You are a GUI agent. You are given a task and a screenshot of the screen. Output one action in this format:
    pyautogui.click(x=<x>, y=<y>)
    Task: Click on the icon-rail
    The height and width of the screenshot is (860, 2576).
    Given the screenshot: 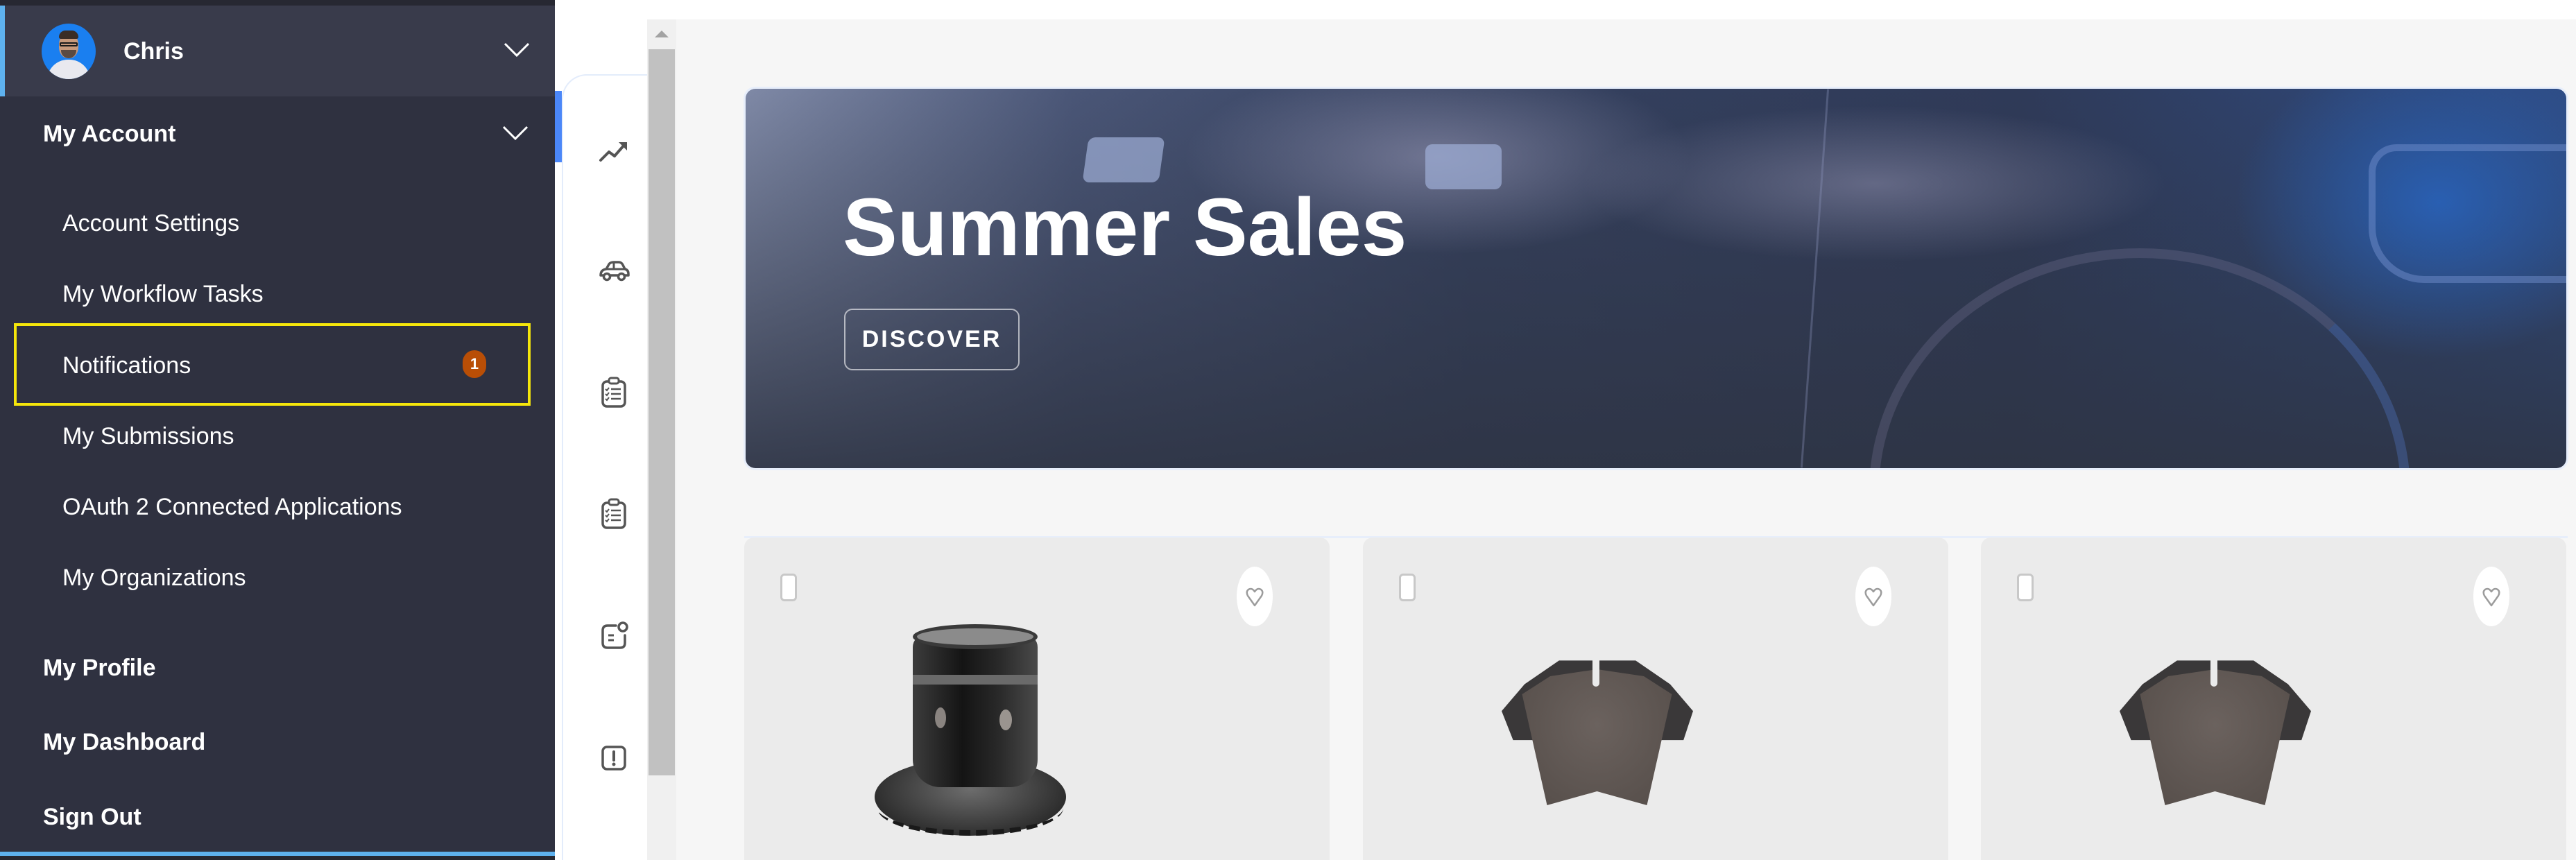 What is the action you would take?
    pyautogui.click(x=601, y=430)
    